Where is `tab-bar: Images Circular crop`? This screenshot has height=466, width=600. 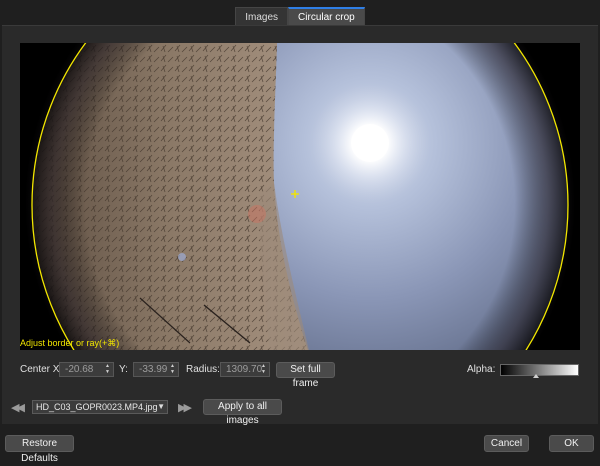
tab-bar: Images Circular crop is located at coordinates (300, 16).